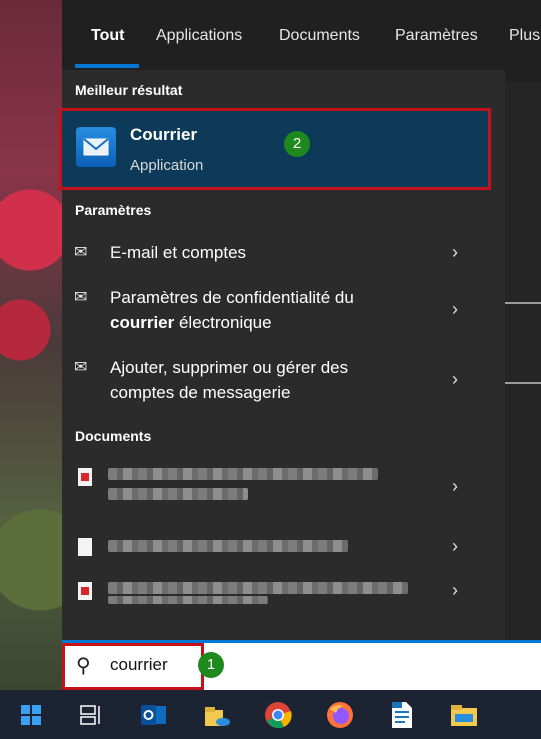 The width and height of the screenshot is (541, 739). I want to click on annotation-badge: 2, so click(297, 144).